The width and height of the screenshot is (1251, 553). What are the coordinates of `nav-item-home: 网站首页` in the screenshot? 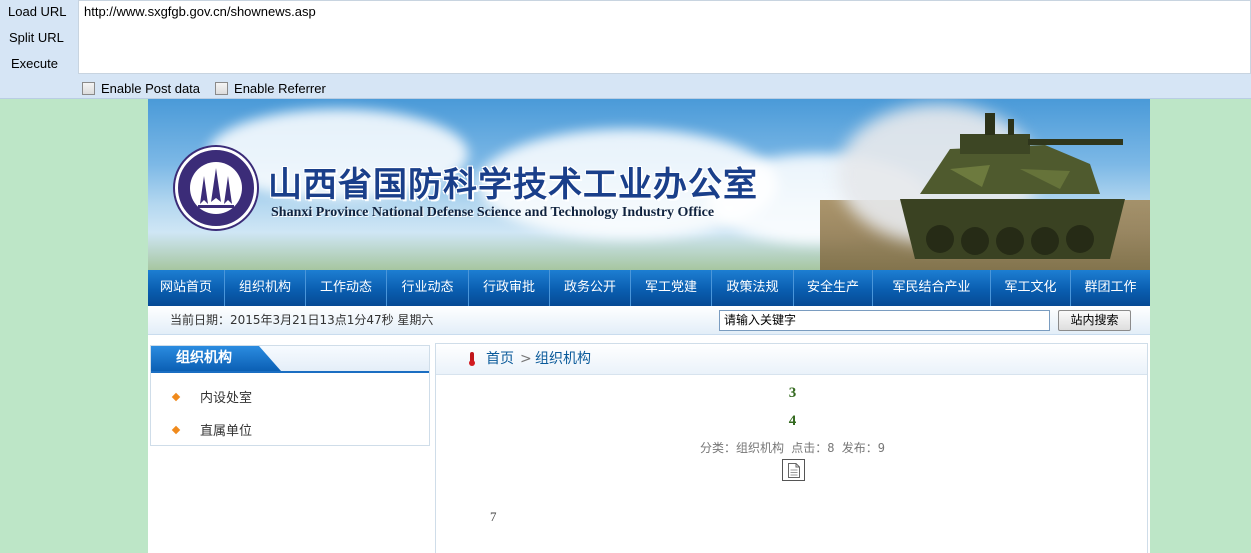 It's located at (186, 288).